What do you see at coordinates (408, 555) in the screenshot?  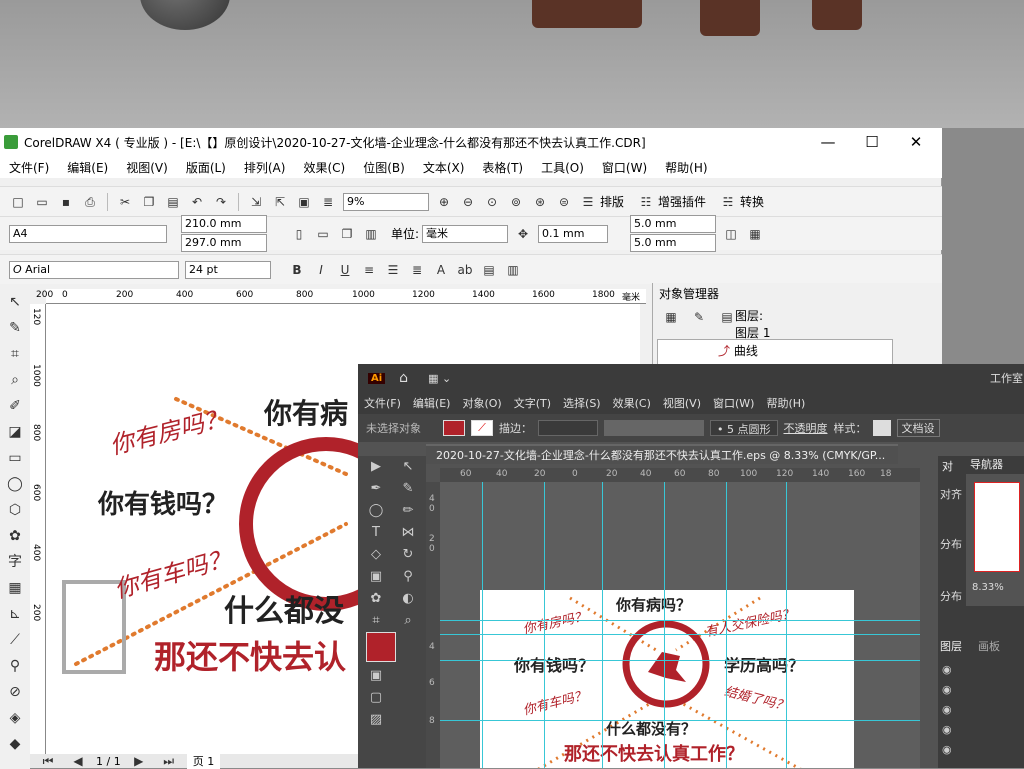 I see `rotate-tool-icon: ↻` at bounding box center [408, 555].